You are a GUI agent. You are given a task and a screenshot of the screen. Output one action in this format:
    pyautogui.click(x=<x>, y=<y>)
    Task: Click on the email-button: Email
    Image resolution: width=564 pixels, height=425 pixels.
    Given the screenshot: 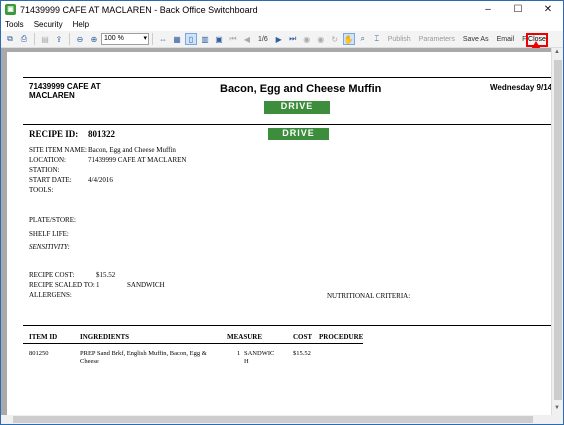 What is the action you would take?
    pyautogui.click(x=506, y=39)
    